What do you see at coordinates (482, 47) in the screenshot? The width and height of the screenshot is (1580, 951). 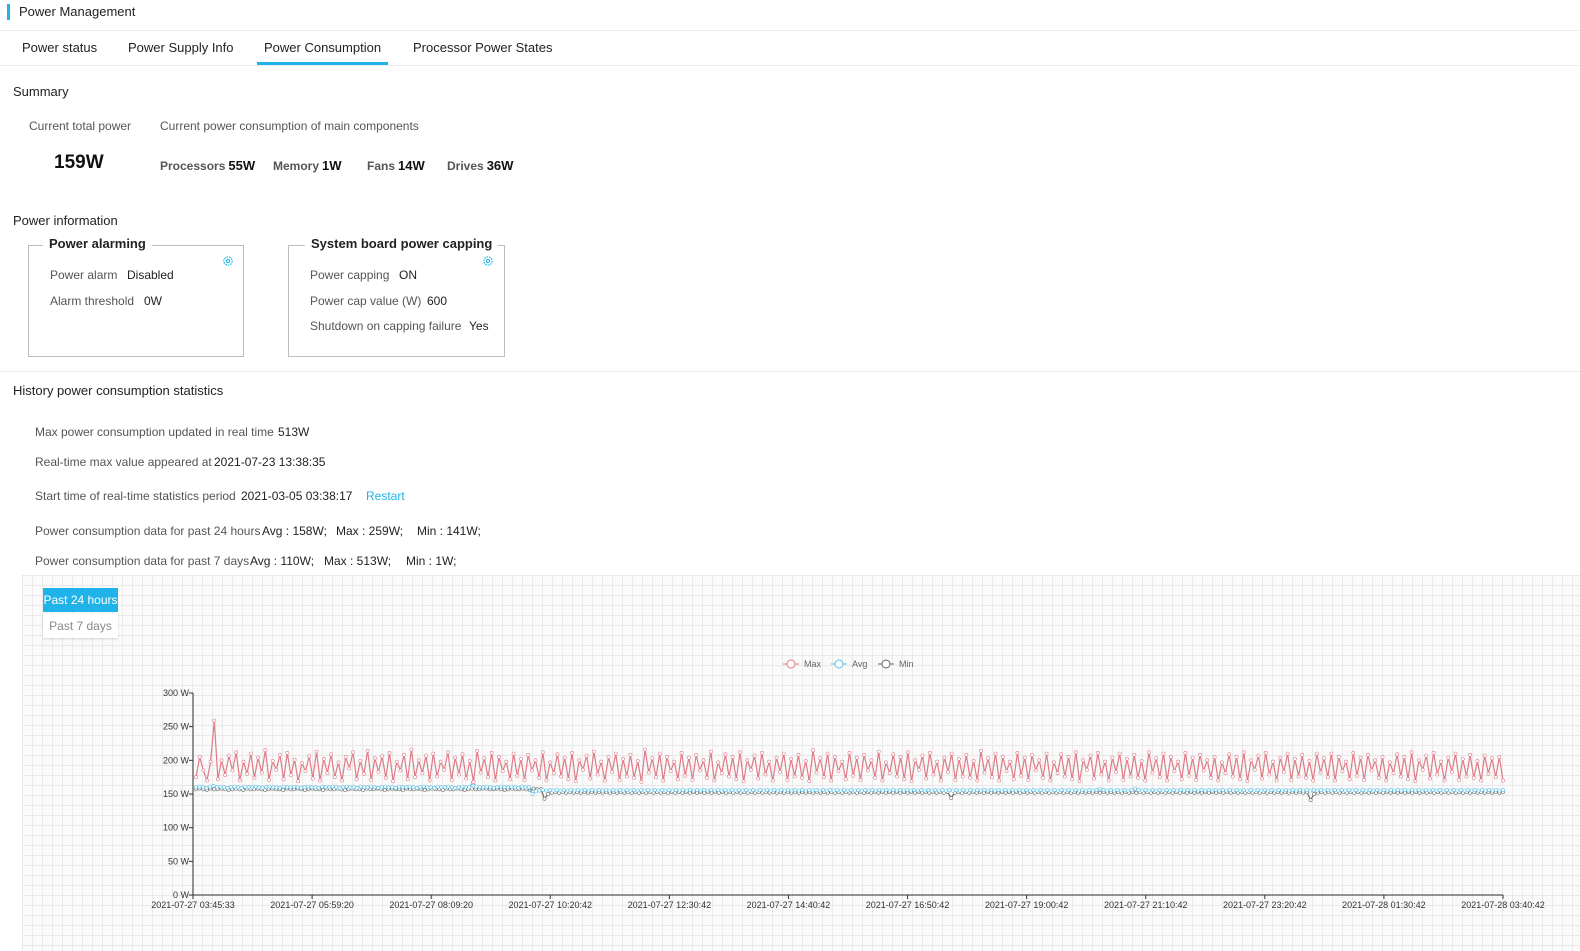 I see `tab-processor-power-states: Processor Power States` at bounding box center [482, 47].